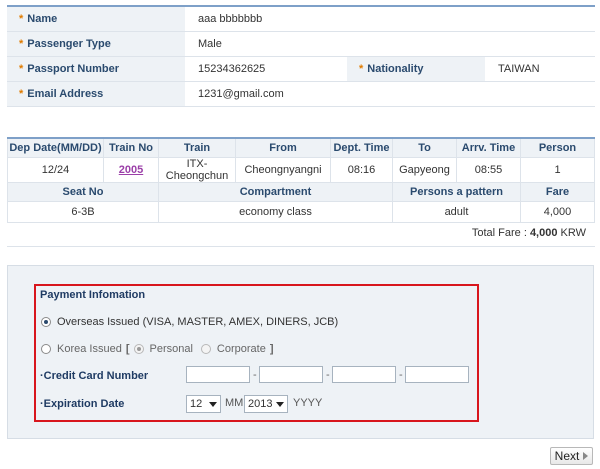  I want to click on personal-label: Personal, so click(171, 349).